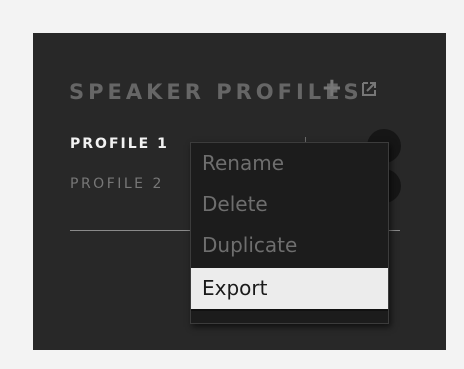  What do you see at coordinates (369, 89) in the screenshot?
I see `export-icon` at bounding box center [369, 89].